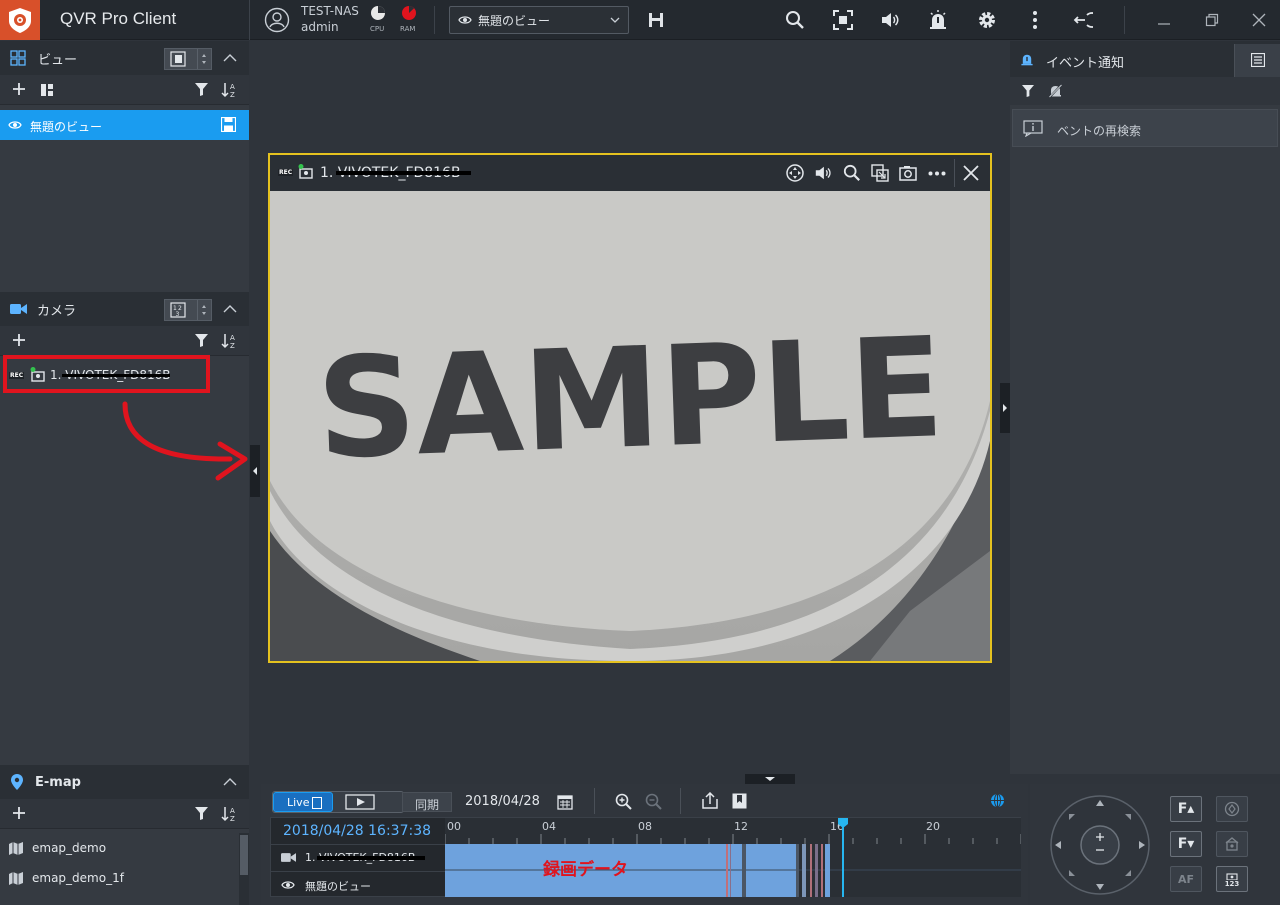 The height and width of the screenshot is (905, 1280). What do you see at coordinates (338, 886) in the screenshot?
I see `timeline-view-label: 無題のビュー` at bounding box center [338, 886].